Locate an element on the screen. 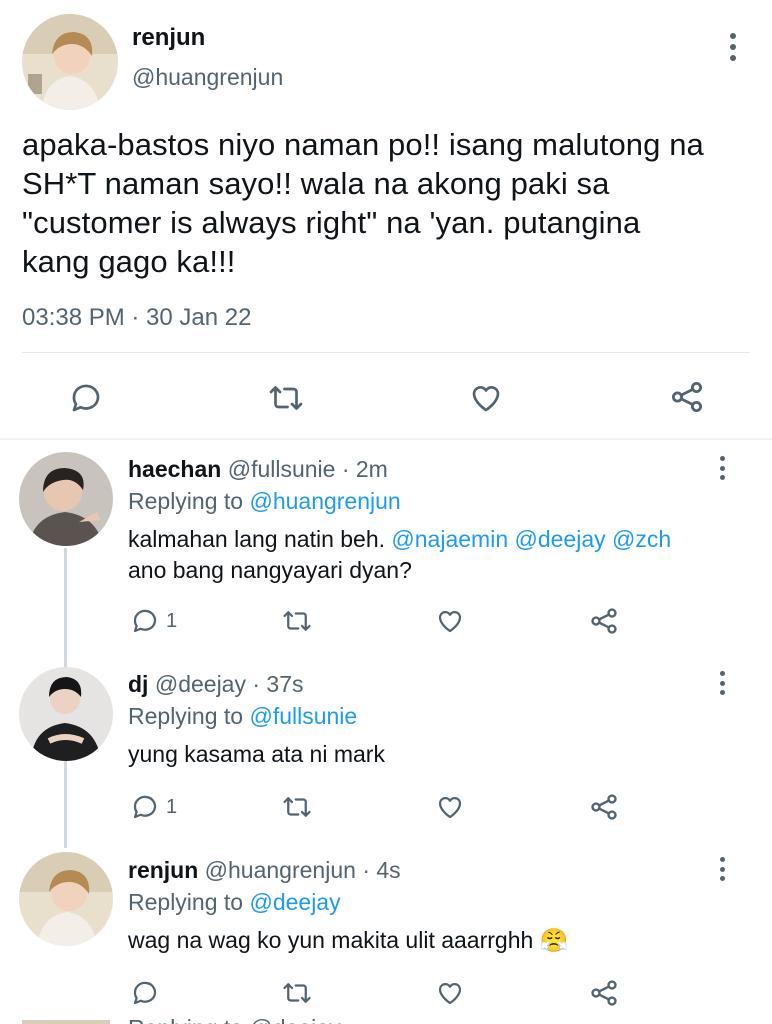 The image size is (772, 1024). reply-header: haechan @fullsunie · 2m is located at coordinates (258, 469).